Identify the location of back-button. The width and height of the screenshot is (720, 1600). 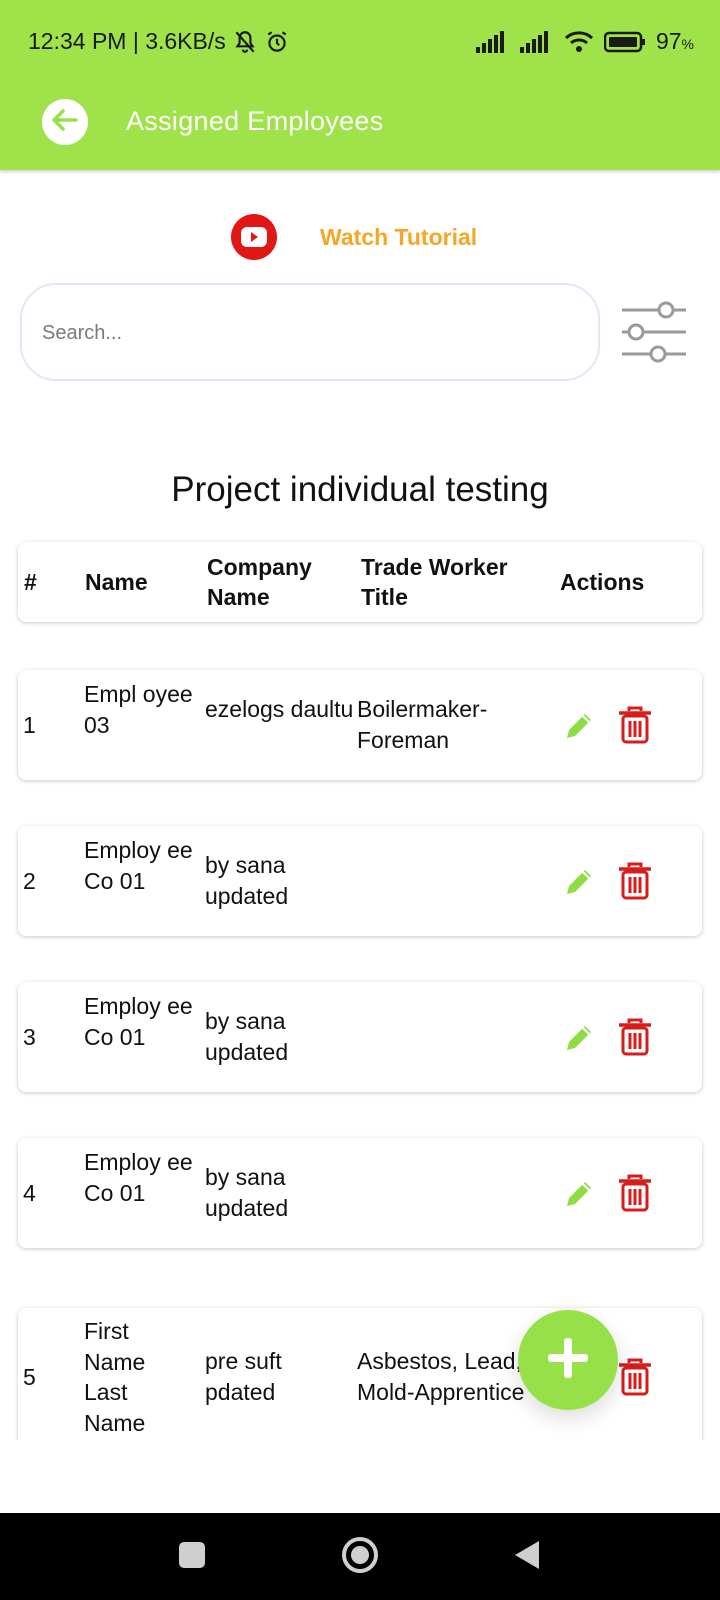
(65, 122).